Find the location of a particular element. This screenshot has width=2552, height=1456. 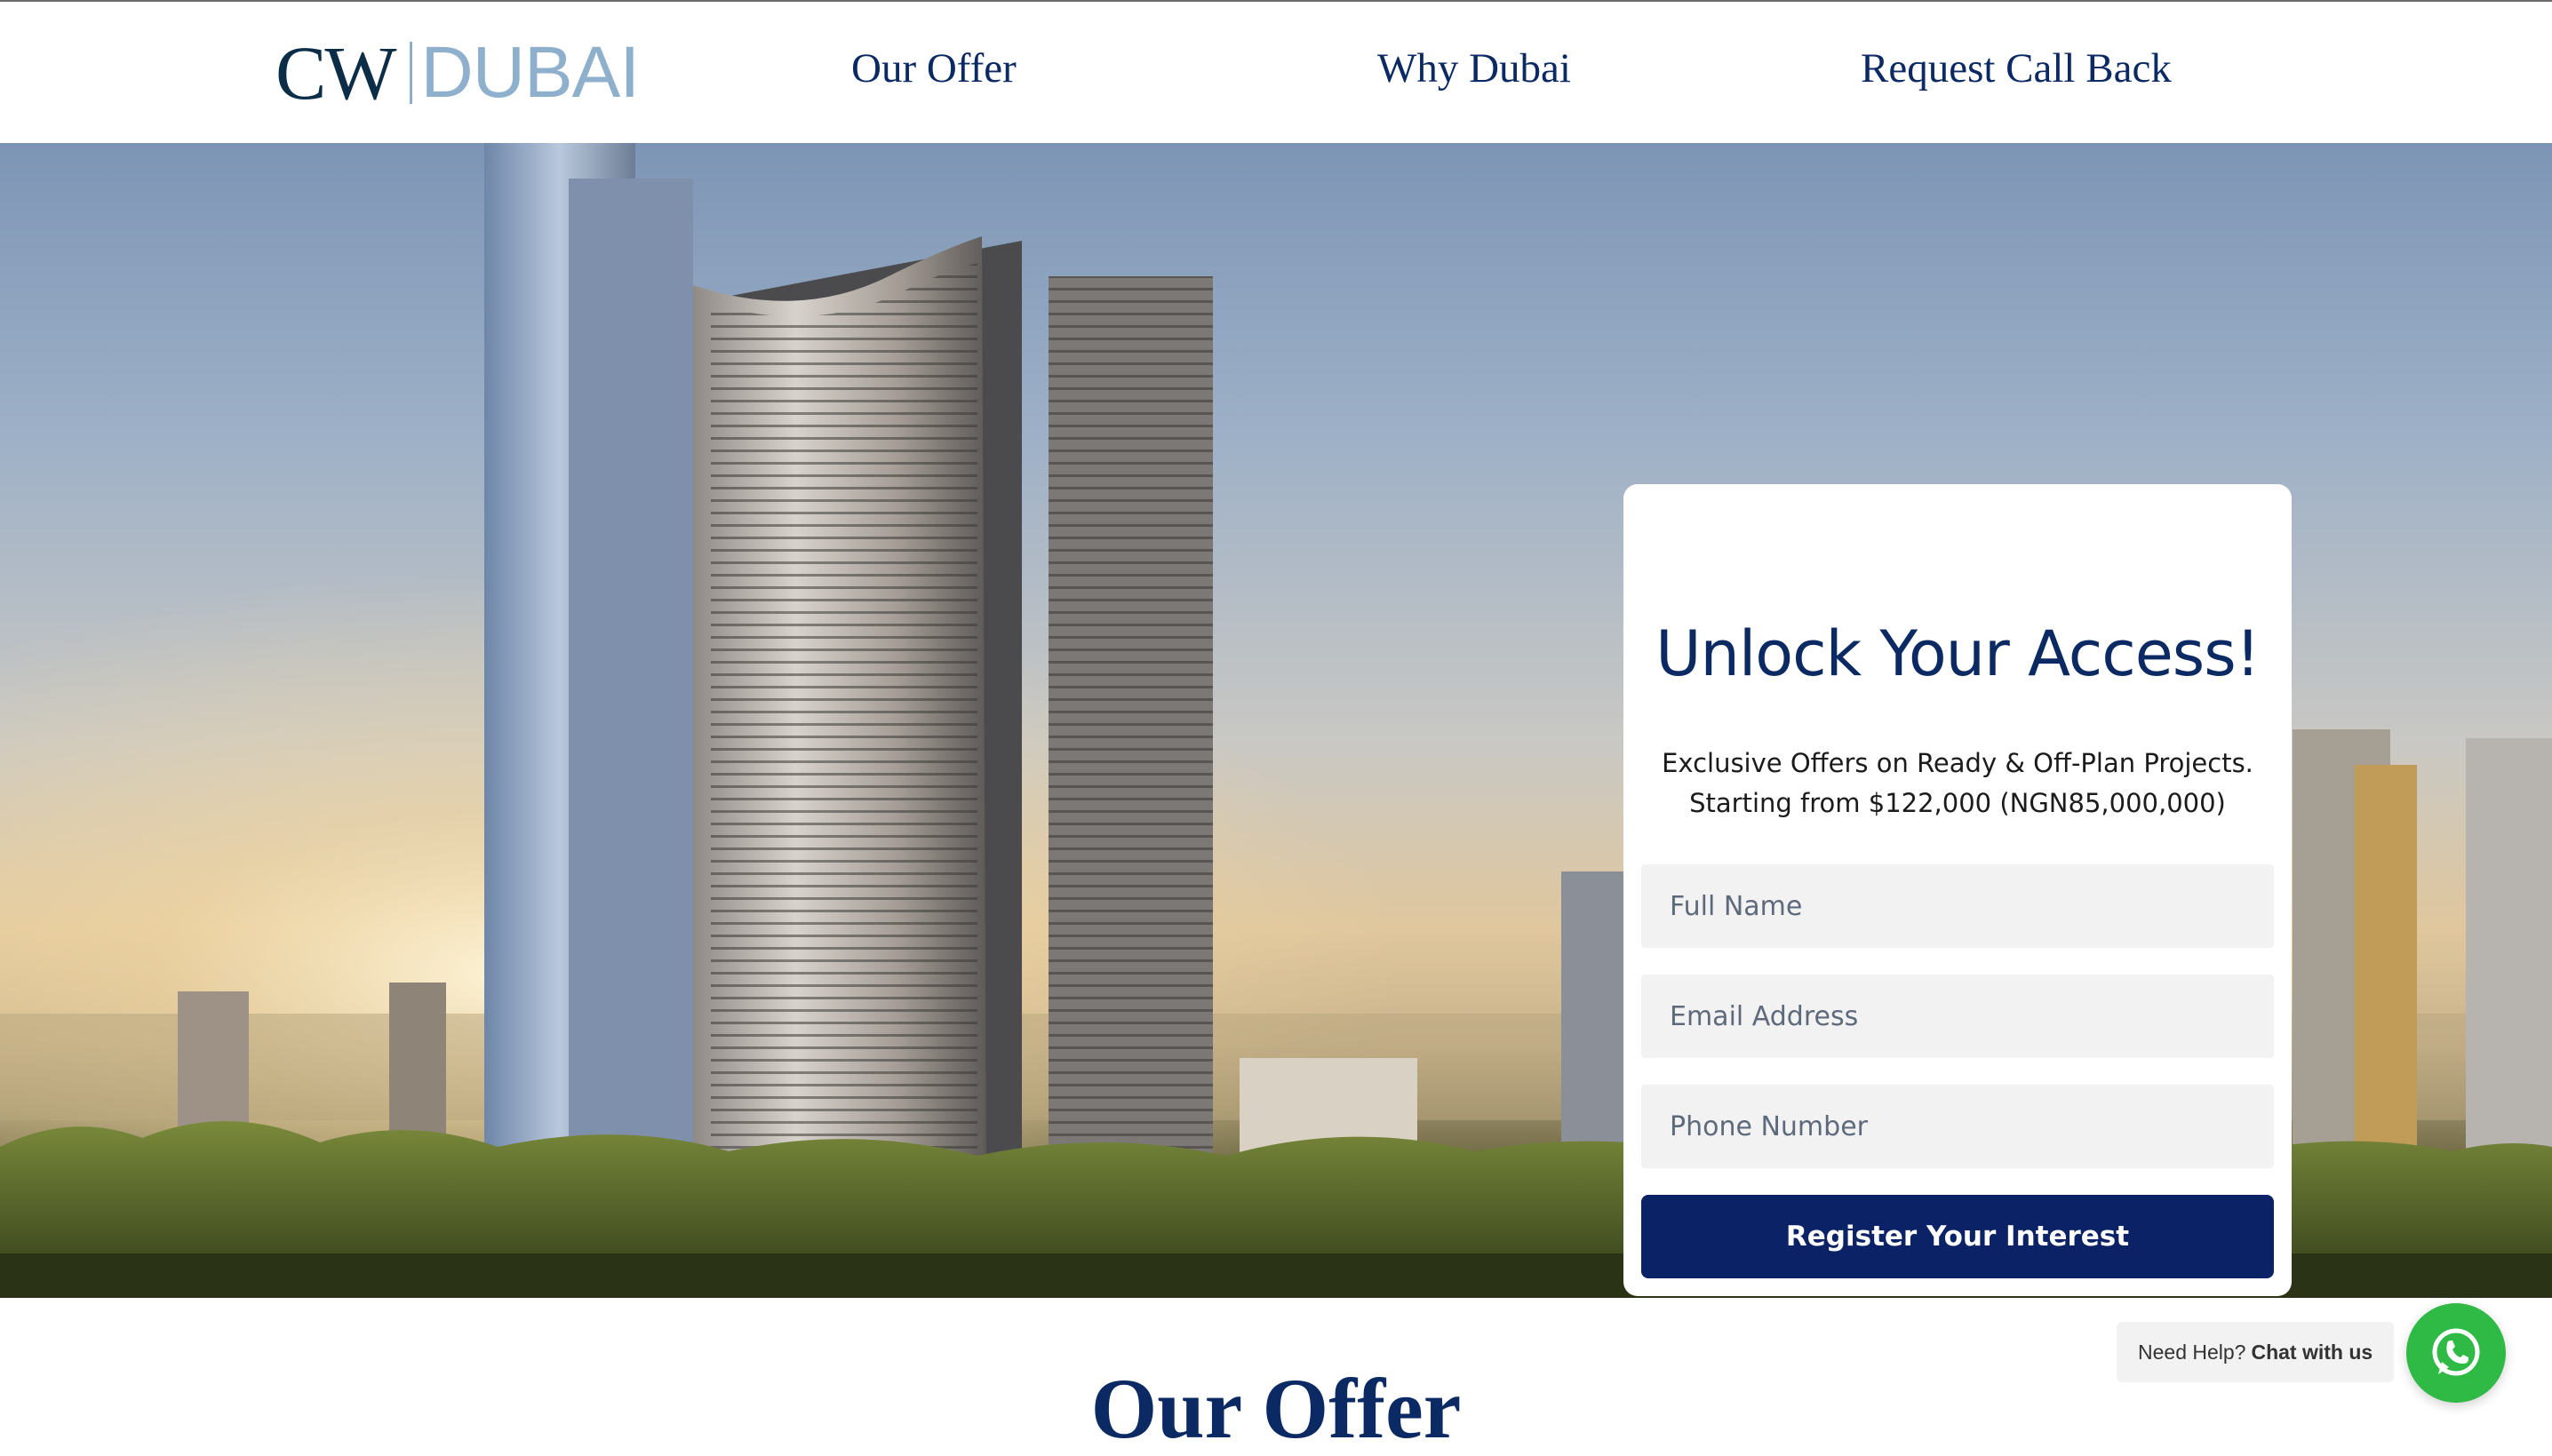

form-title: Unlock Your Access! is located at coordinates (1958, 653).